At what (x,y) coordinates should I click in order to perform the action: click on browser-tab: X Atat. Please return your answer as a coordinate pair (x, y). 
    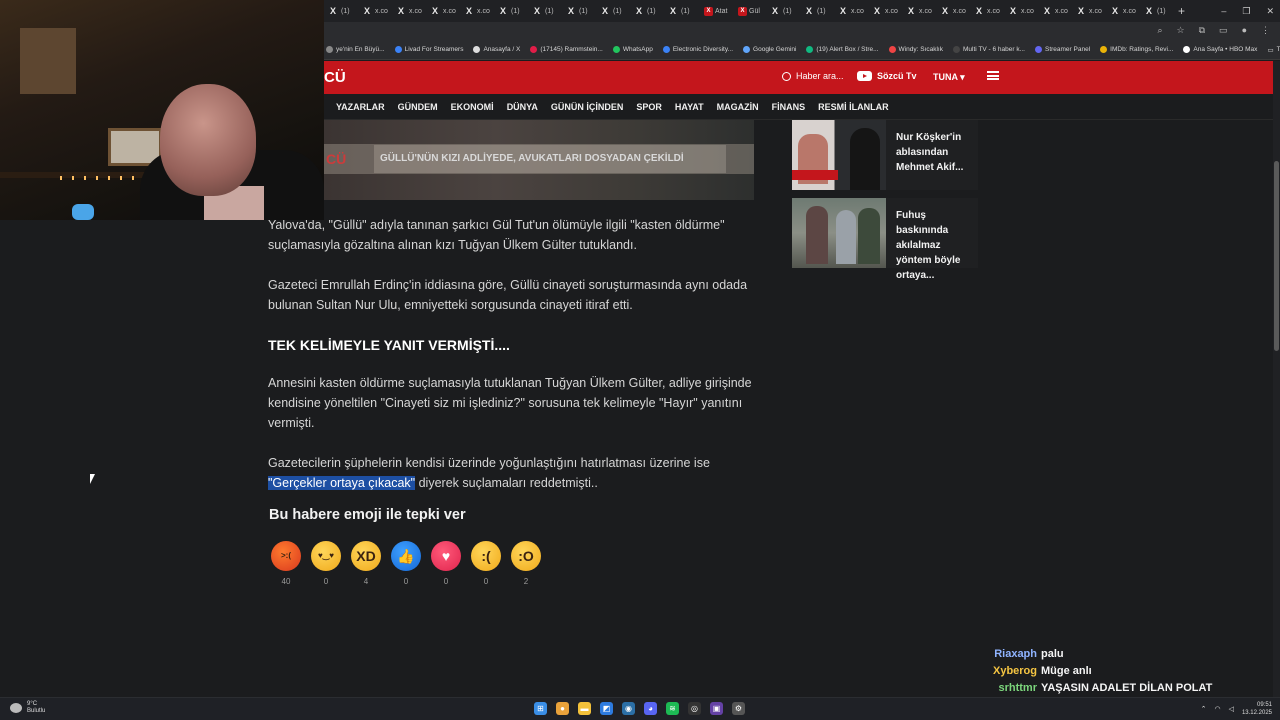
    Looking at the image, I should click on (715, 11).